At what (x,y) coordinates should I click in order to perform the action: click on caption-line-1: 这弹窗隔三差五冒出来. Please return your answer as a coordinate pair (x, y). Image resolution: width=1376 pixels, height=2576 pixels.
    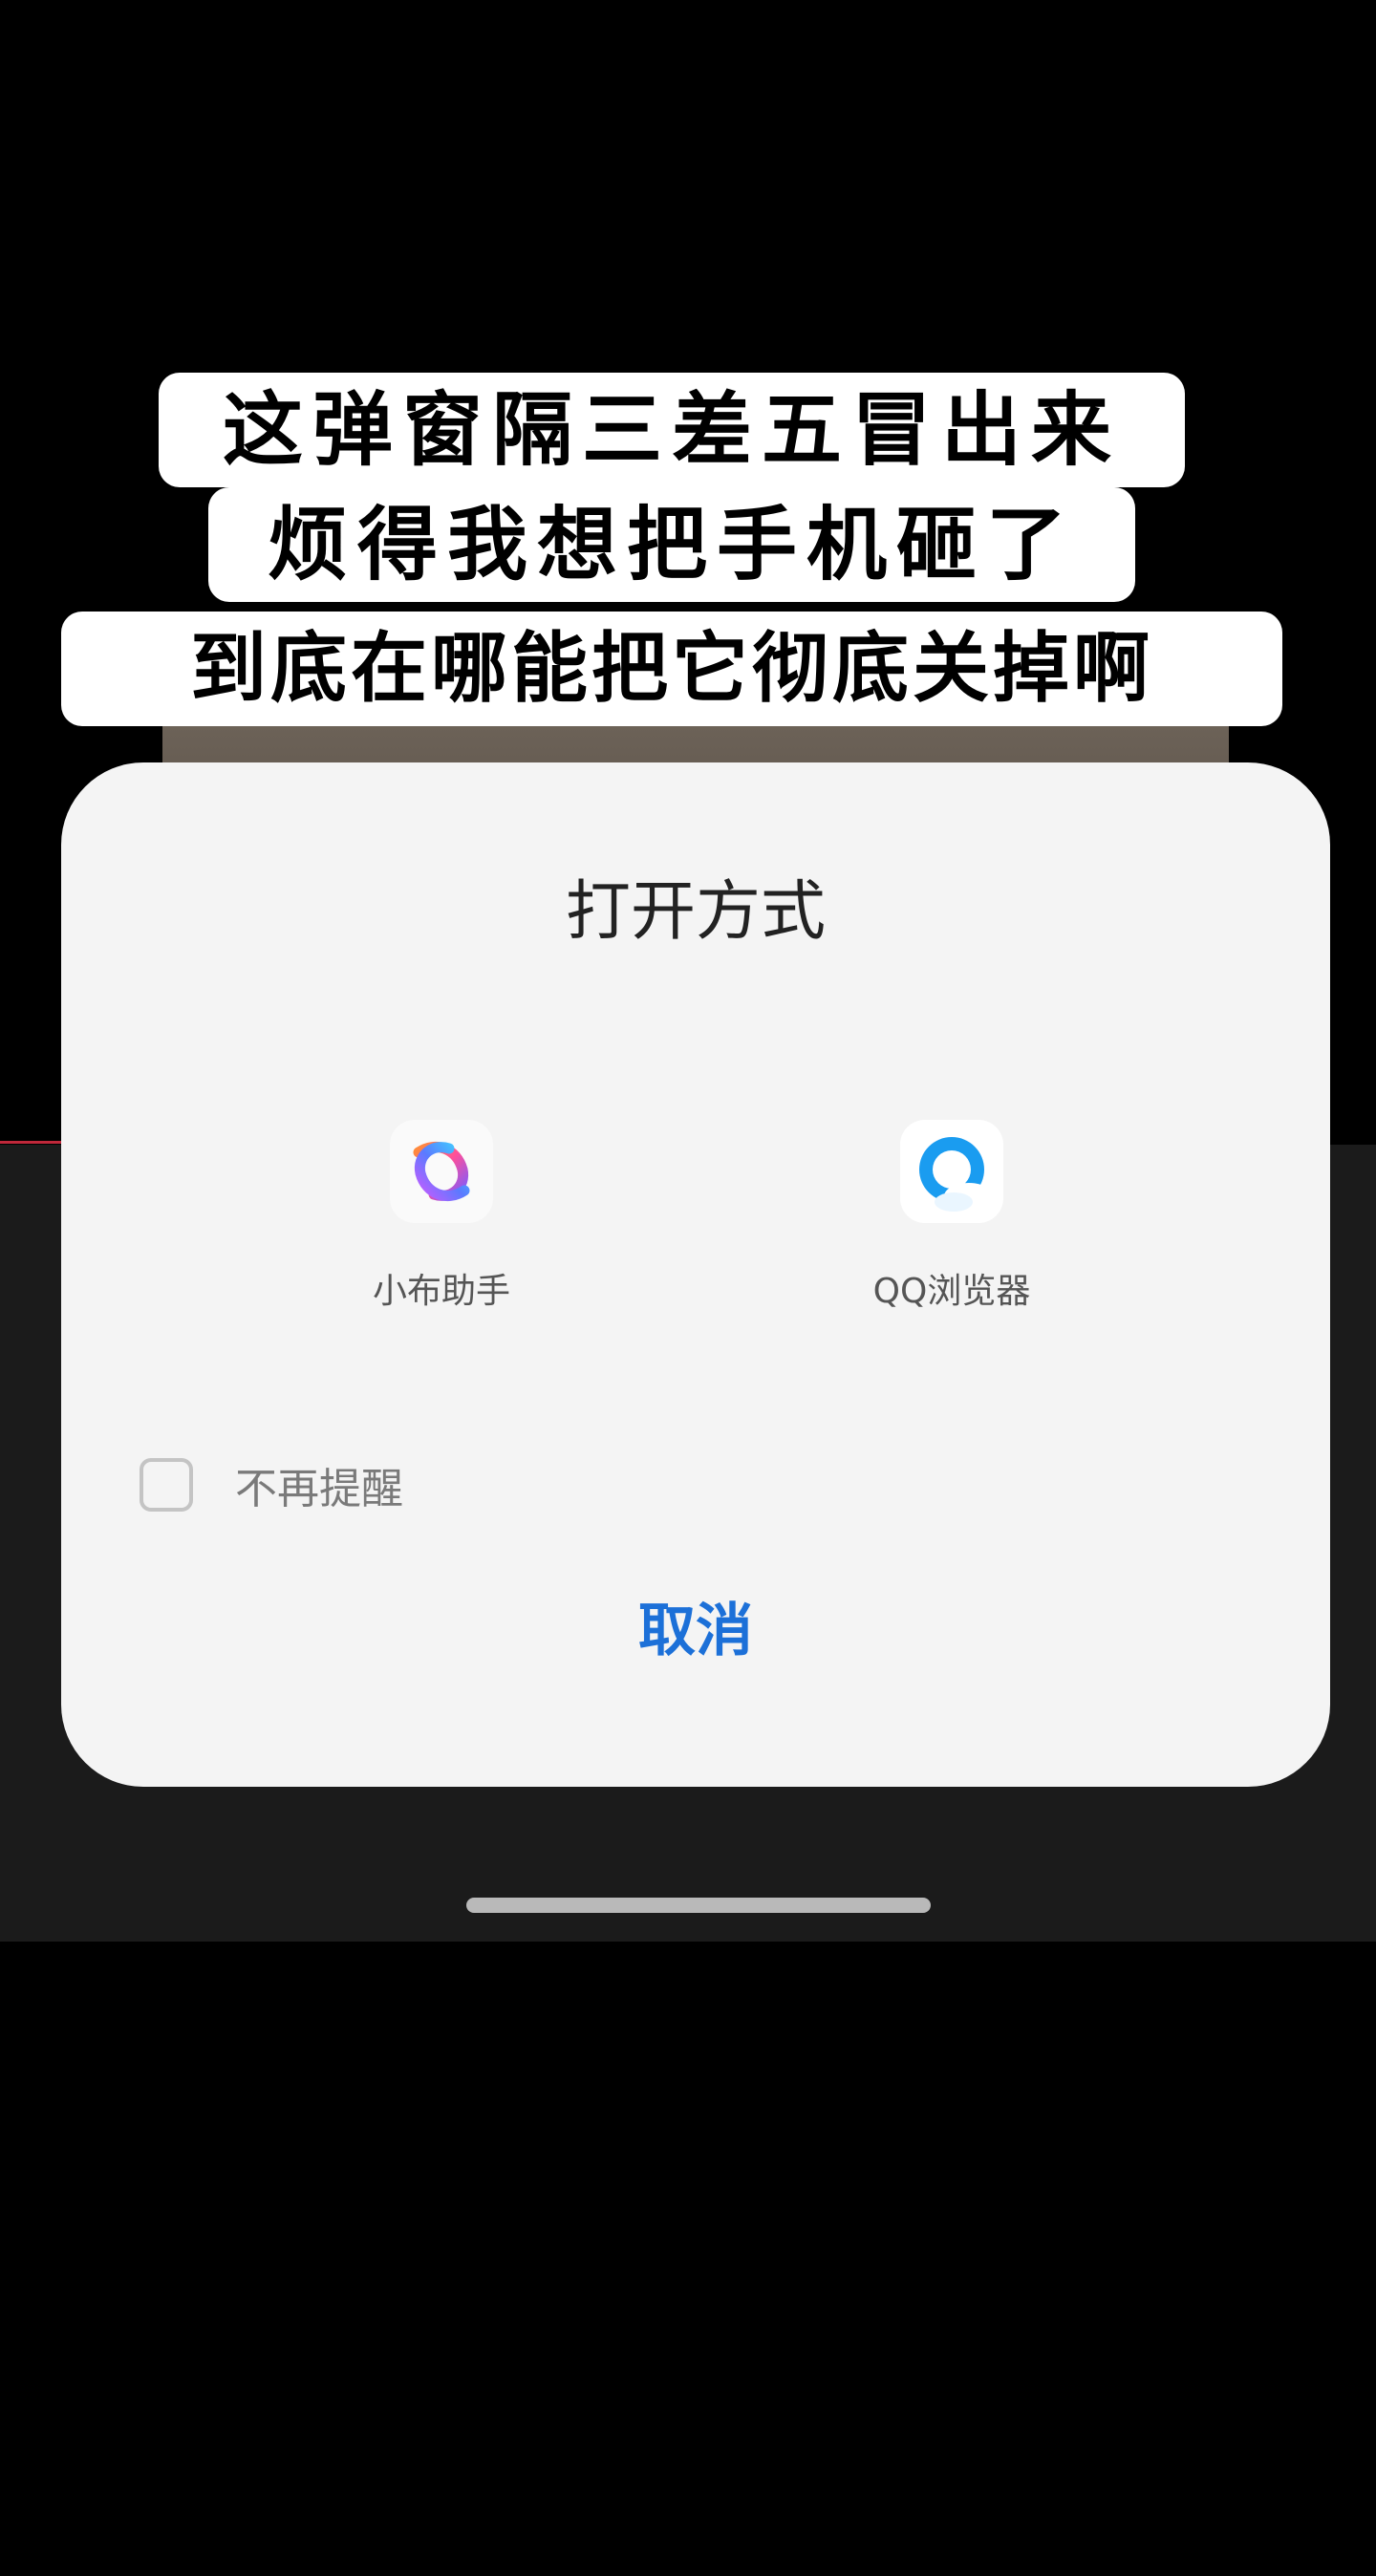
    Looking at the image, I should click on (672, 430).